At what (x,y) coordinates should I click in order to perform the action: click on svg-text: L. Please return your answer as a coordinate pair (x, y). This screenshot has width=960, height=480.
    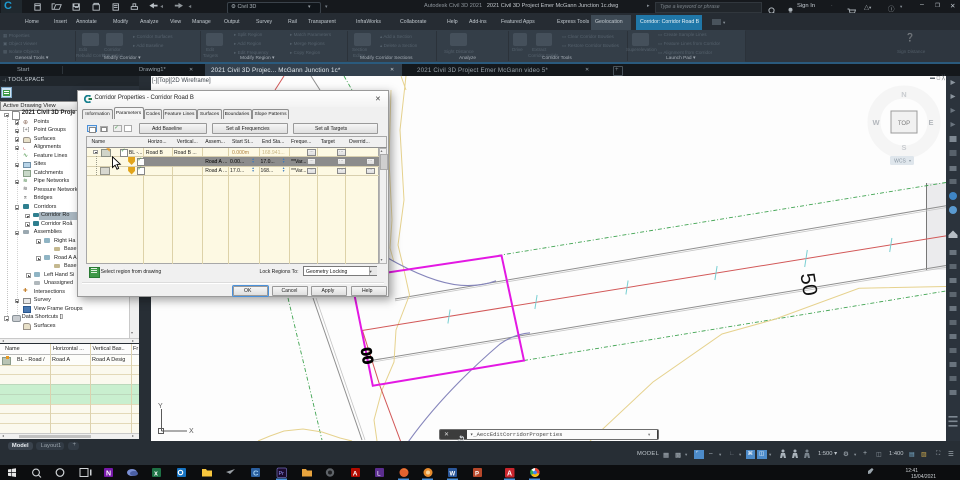
    Looking at the image, I should click on (379, 473).